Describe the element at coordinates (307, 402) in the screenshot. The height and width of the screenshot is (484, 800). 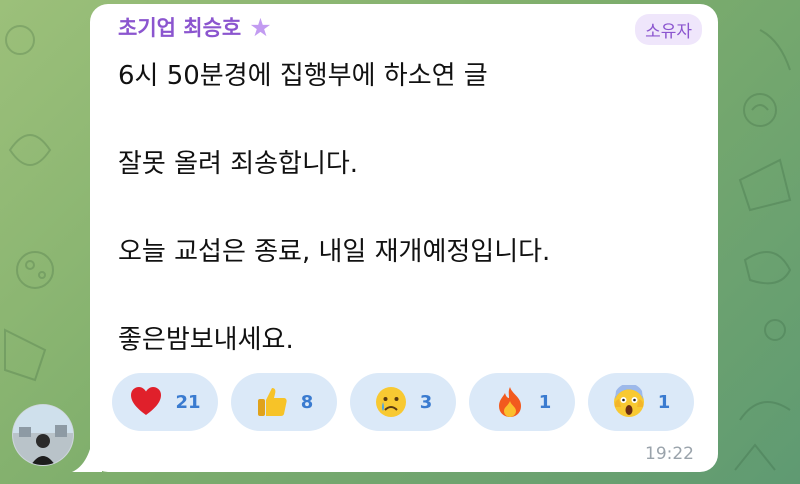
I see `reaction-count: 8` at that location.